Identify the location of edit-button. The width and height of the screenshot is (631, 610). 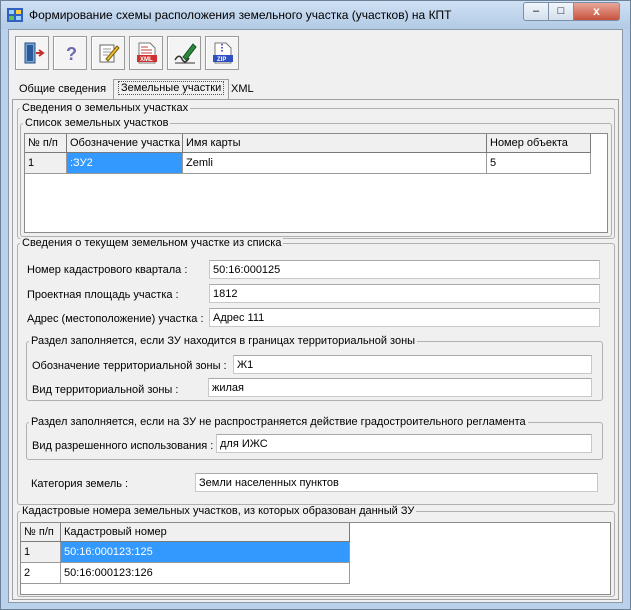
(108, 53).